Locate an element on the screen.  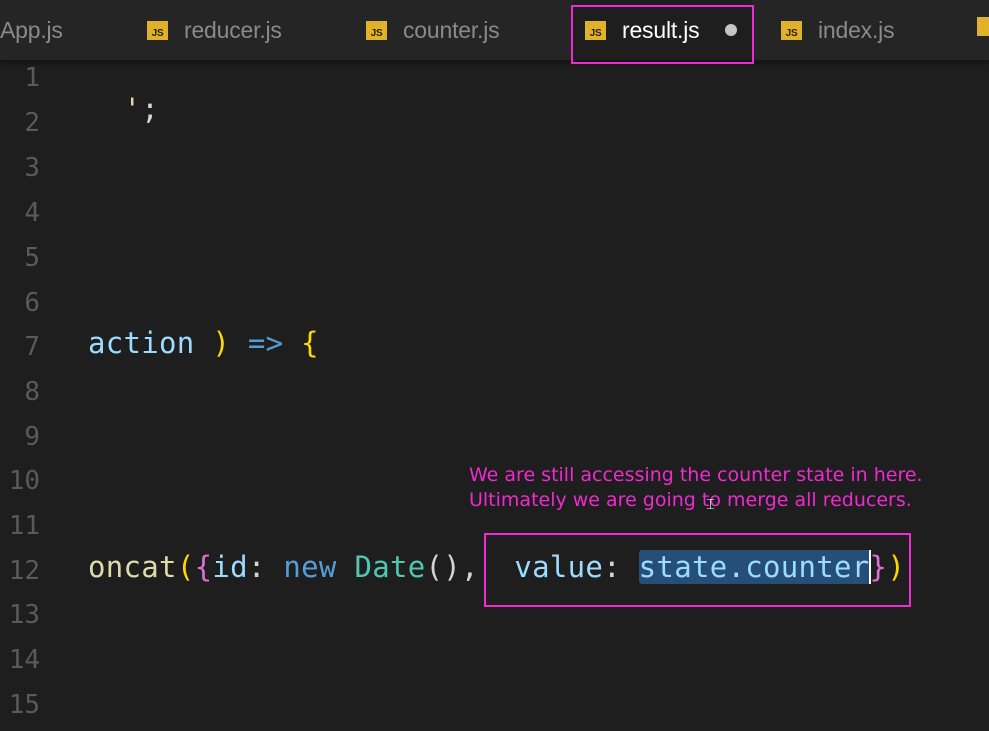
tab-counter-js: JS counter.js is located at coordinates (433, 30).